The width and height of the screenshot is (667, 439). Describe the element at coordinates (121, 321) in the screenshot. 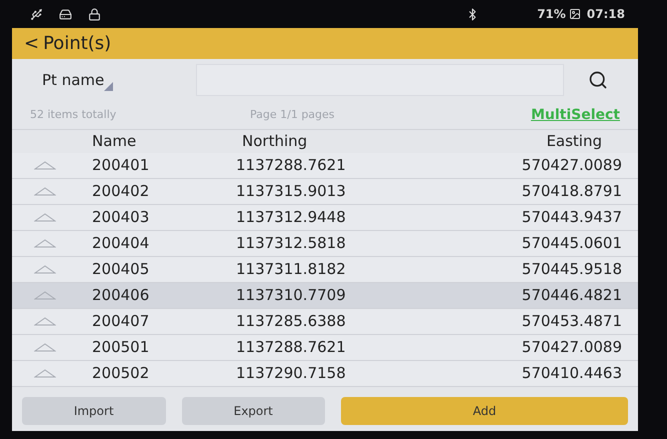

I see `table-cell-text: 200407` at that location.